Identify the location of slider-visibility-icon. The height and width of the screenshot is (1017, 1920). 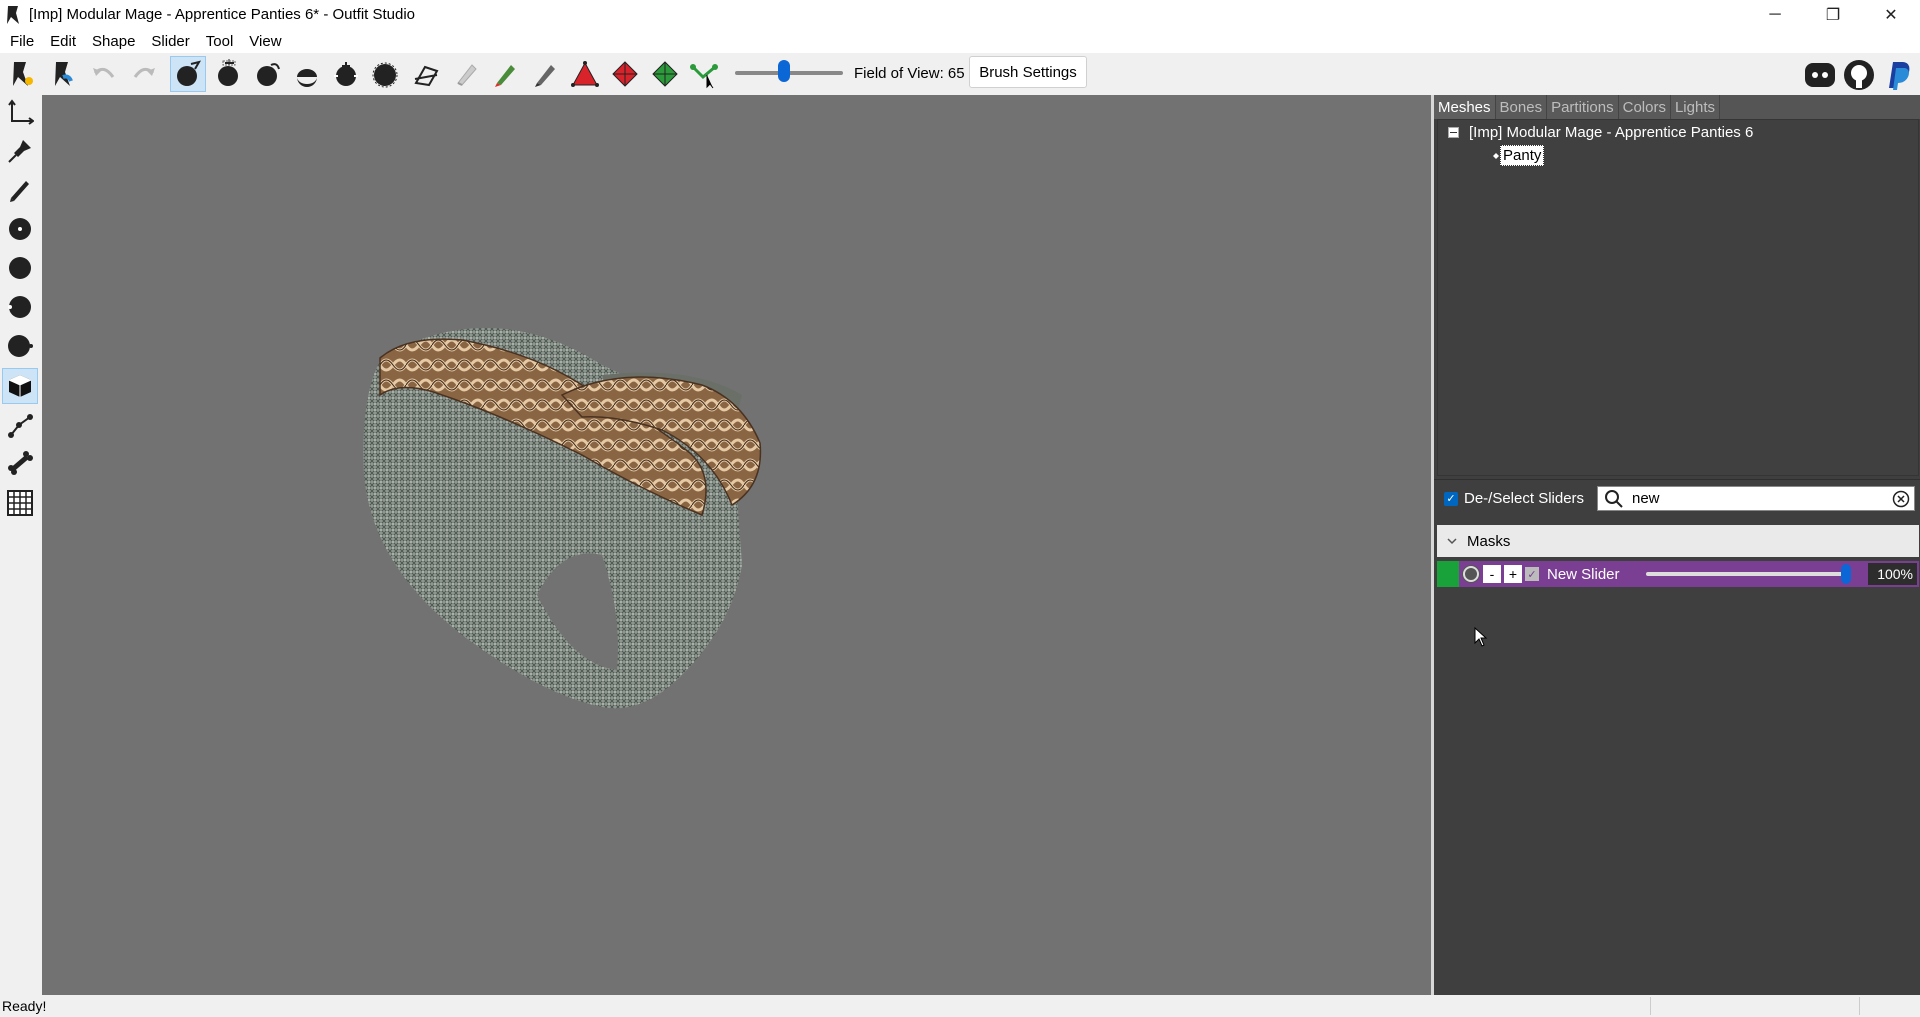
(1471, 574).